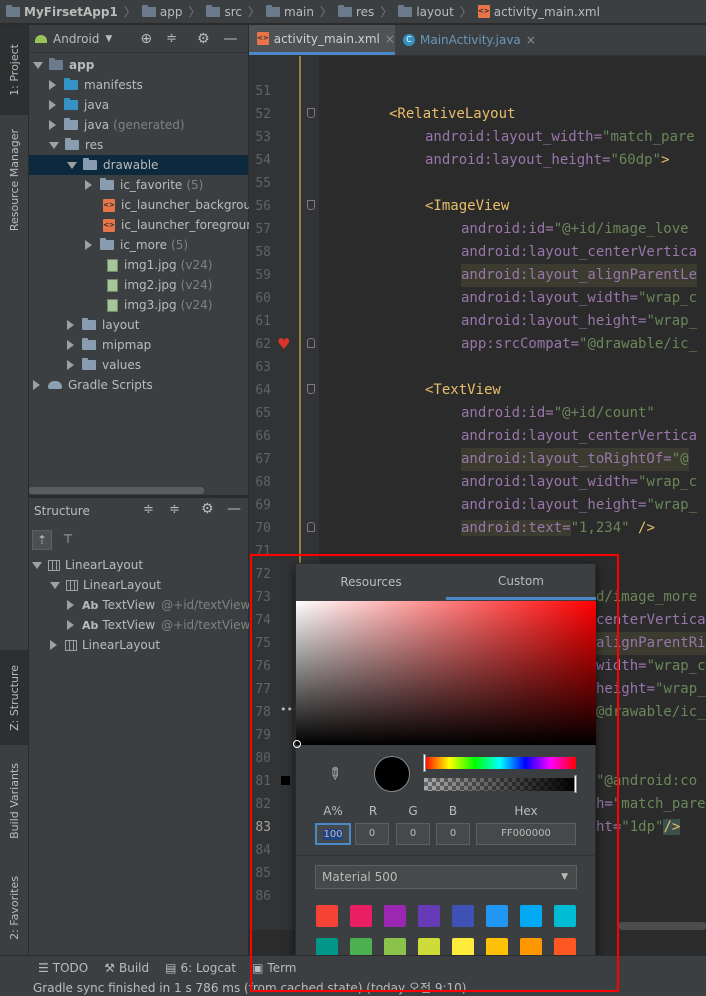 The width and height of the screenshot is (706, 996). Describe the element at coordinates (37, 565) in the screenshot. I see `expand-arrow-icon` at that location.